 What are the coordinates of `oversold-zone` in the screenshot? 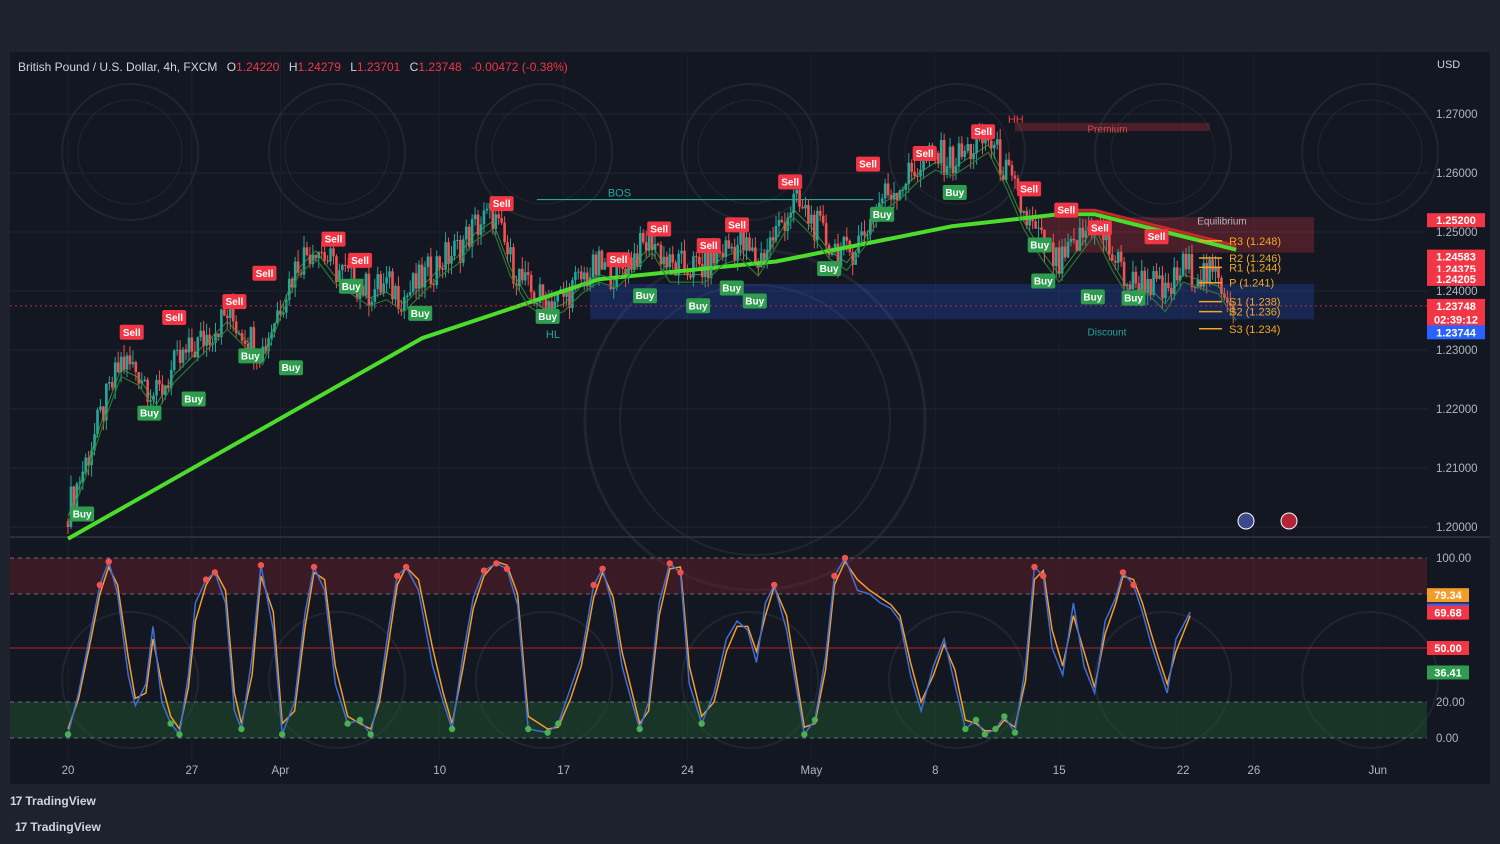 It's located at (718, 720).